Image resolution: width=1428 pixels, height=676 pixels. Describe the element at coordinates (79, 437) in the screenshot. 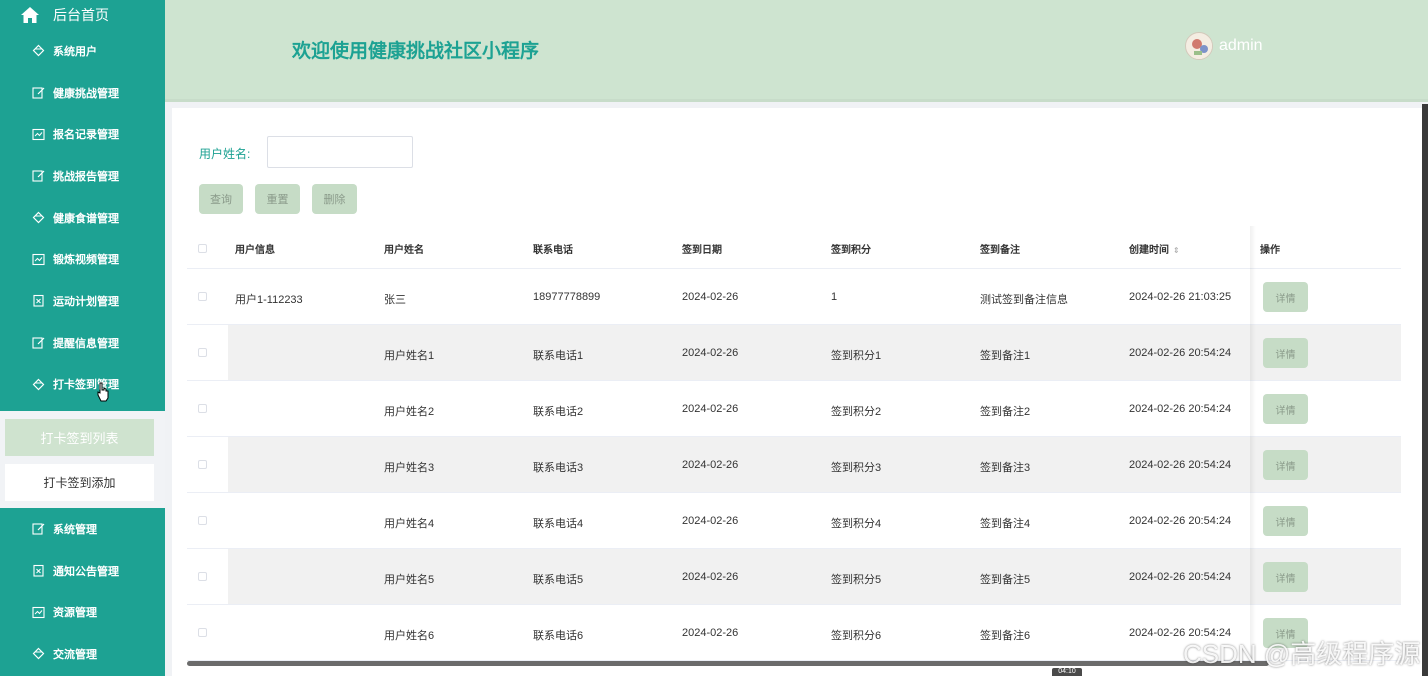

I see `submenu-checkin-list: 打卡签到列表` at that location.